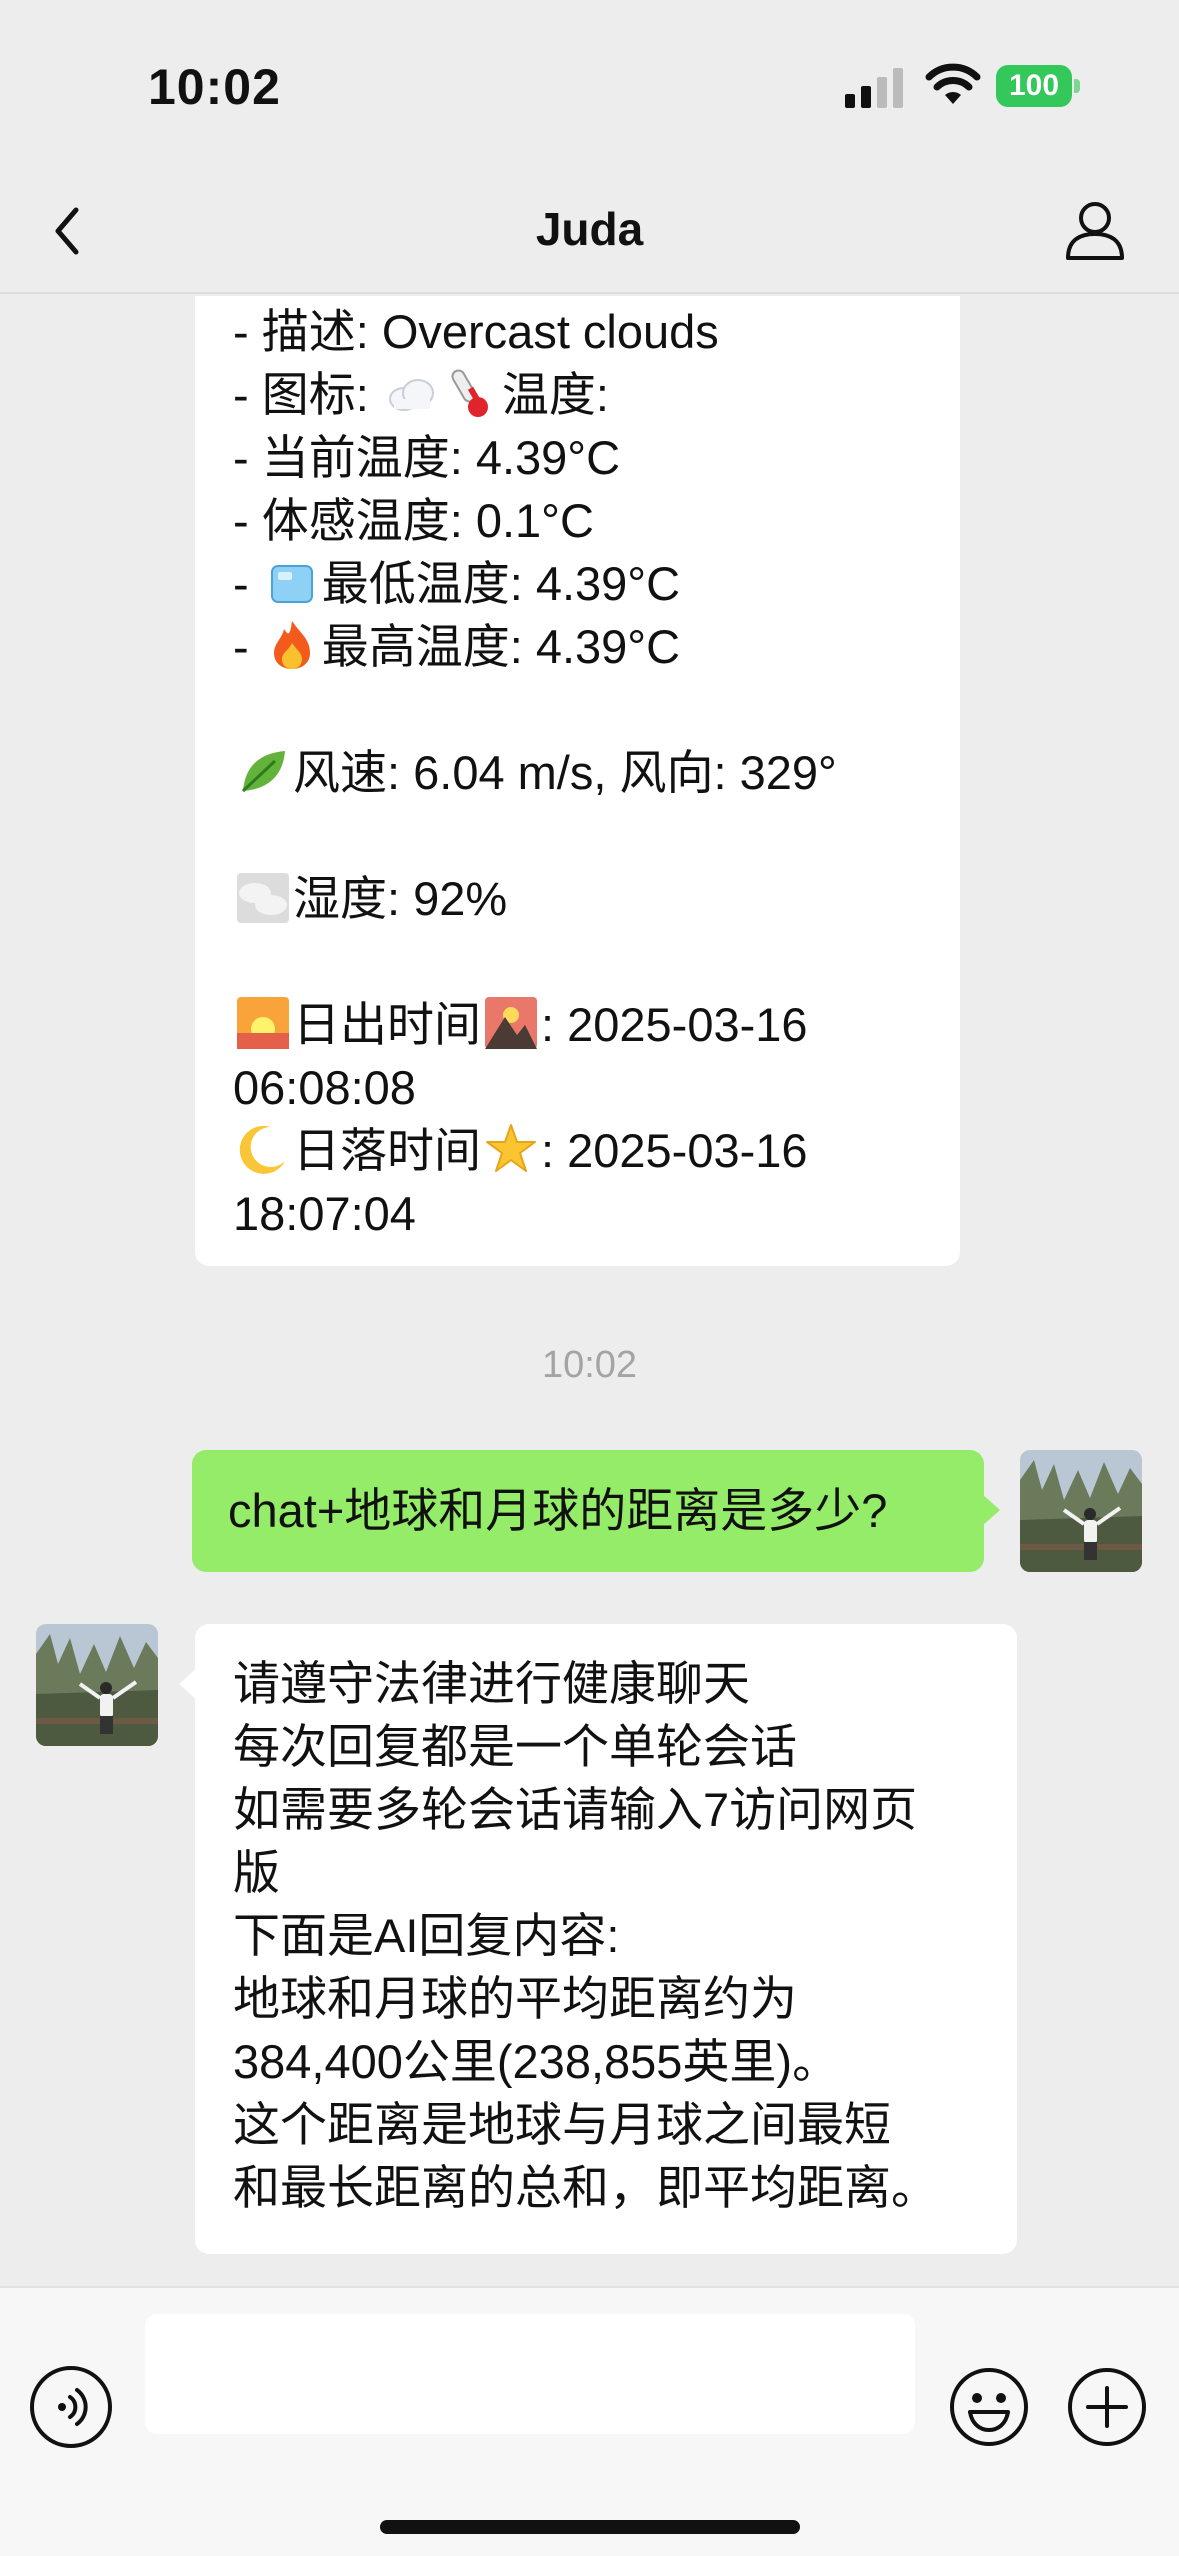 This screenshot has height=2556, width=1179. I want to click on plus-icon, so click(1107, 2407).